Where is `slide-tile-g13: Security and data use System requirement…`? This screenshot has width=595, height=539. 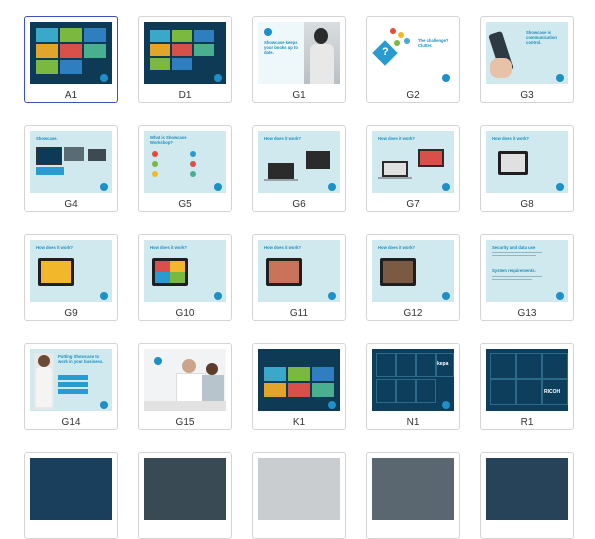 slide-tile-g13: Security and data use System requirement… is located at coordinates (527, 277).